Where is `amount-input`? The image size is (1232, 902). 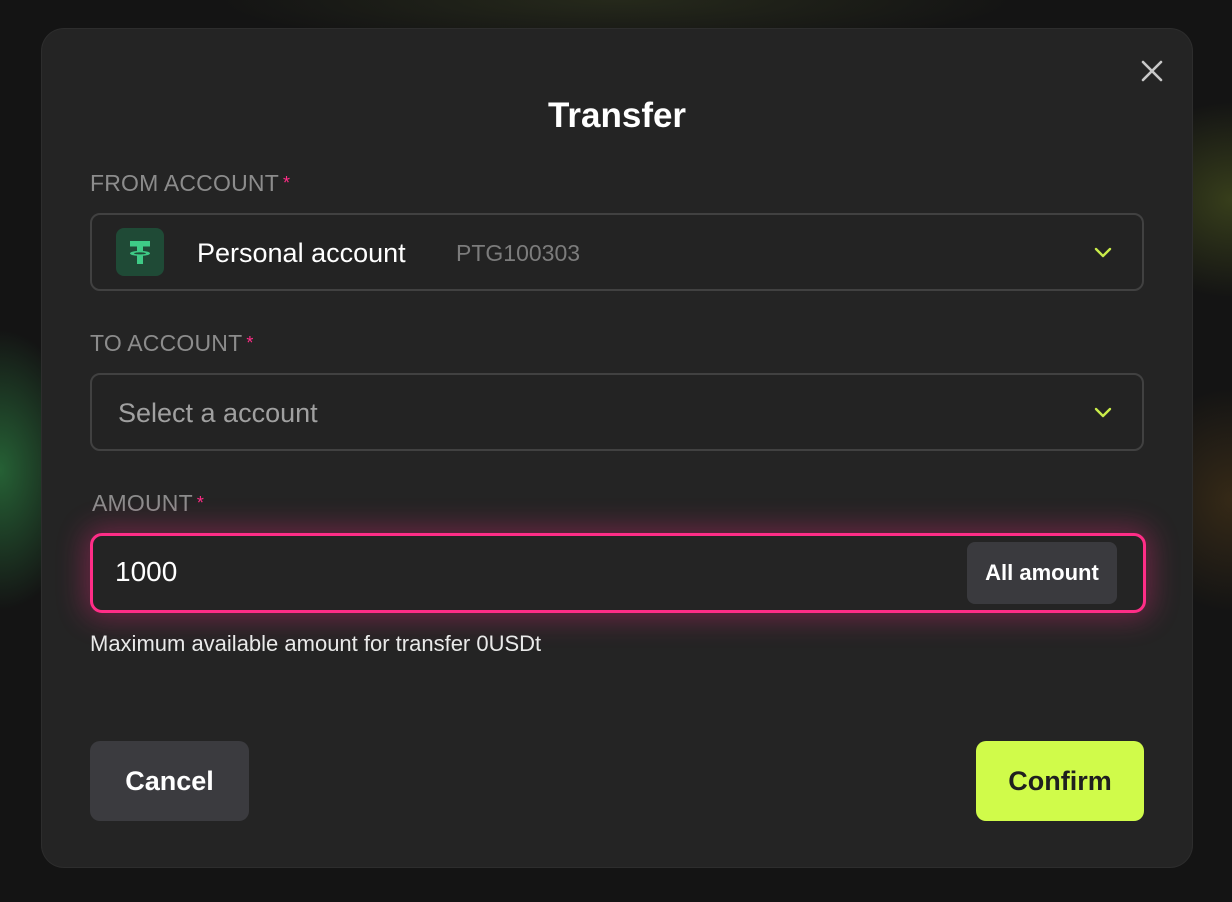 amount-input is located at coordinates (465, 572).